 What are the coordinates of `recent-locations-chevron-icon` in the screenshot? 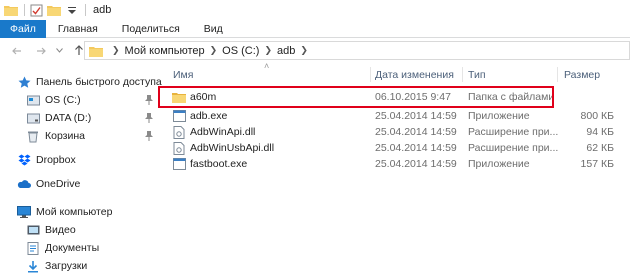 It's located at (59, 51).